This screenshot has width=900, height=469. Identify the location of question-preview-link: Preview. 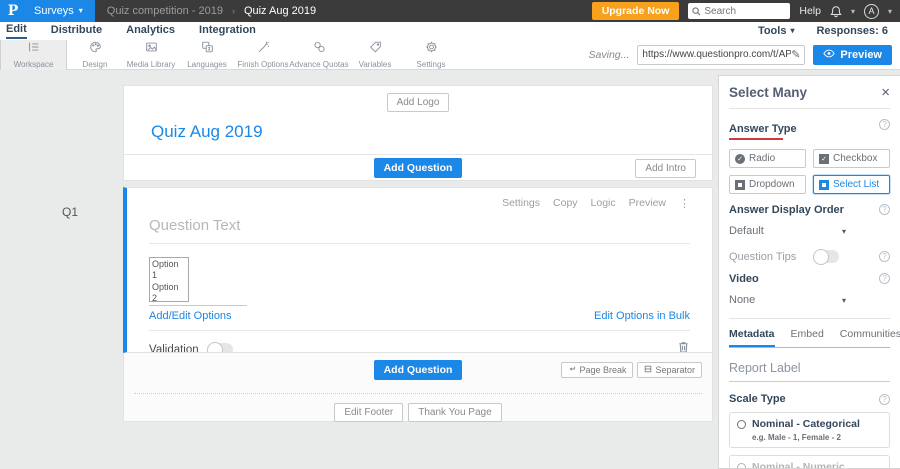
(647, 203).